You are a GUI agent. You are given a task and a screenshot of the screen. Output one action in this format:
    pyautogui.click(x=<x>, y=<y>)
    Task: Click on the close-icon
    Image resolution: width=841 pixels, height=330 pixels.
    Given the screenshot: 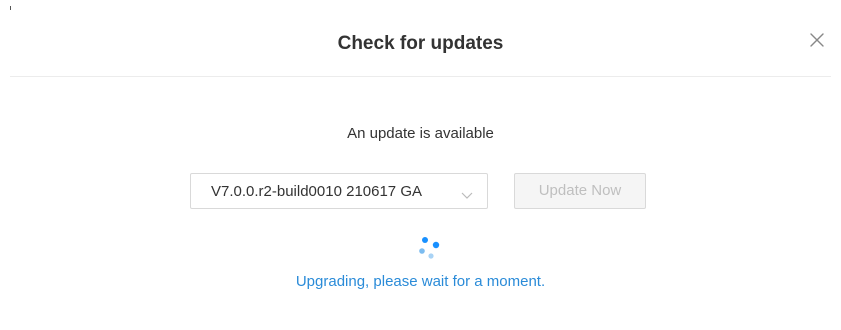 What is the action you would take?
    pyautogui.click(x=817, y=40)
    